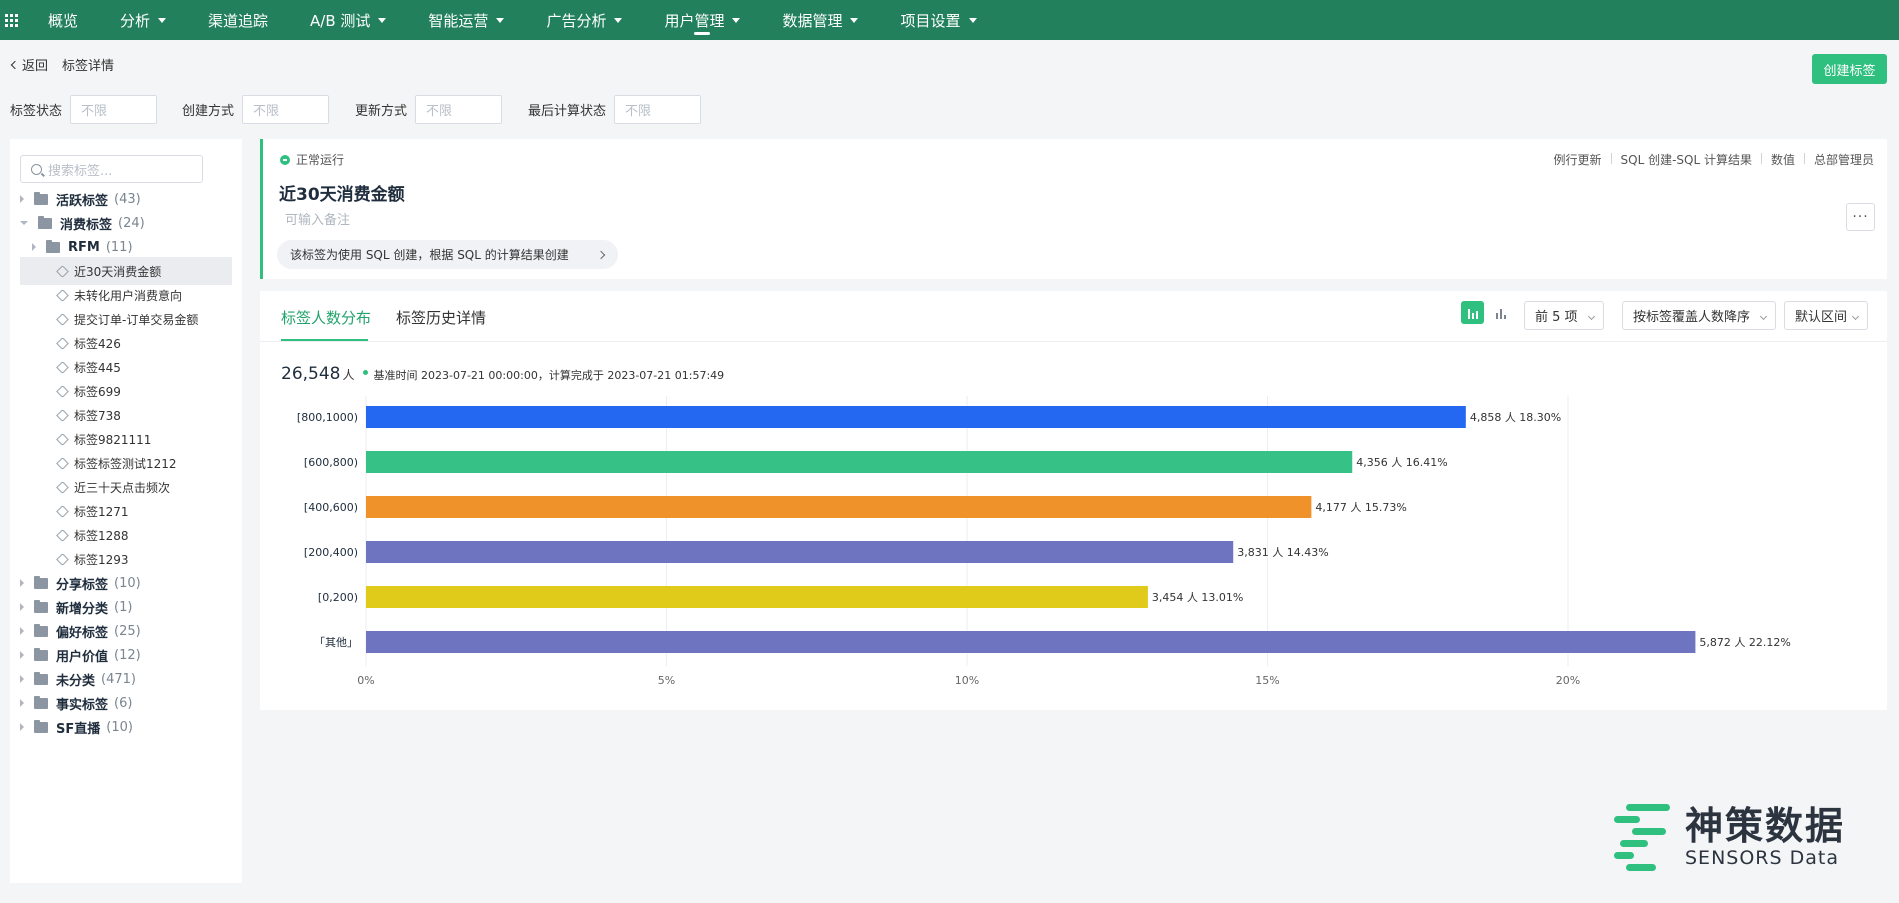 The height and width of the screenshot is (903, 1899). What do you see at coordinates (82, 609) in the screenshot?
I see `tree-folder-label: 新增分类` at bounding box center [82, 609].